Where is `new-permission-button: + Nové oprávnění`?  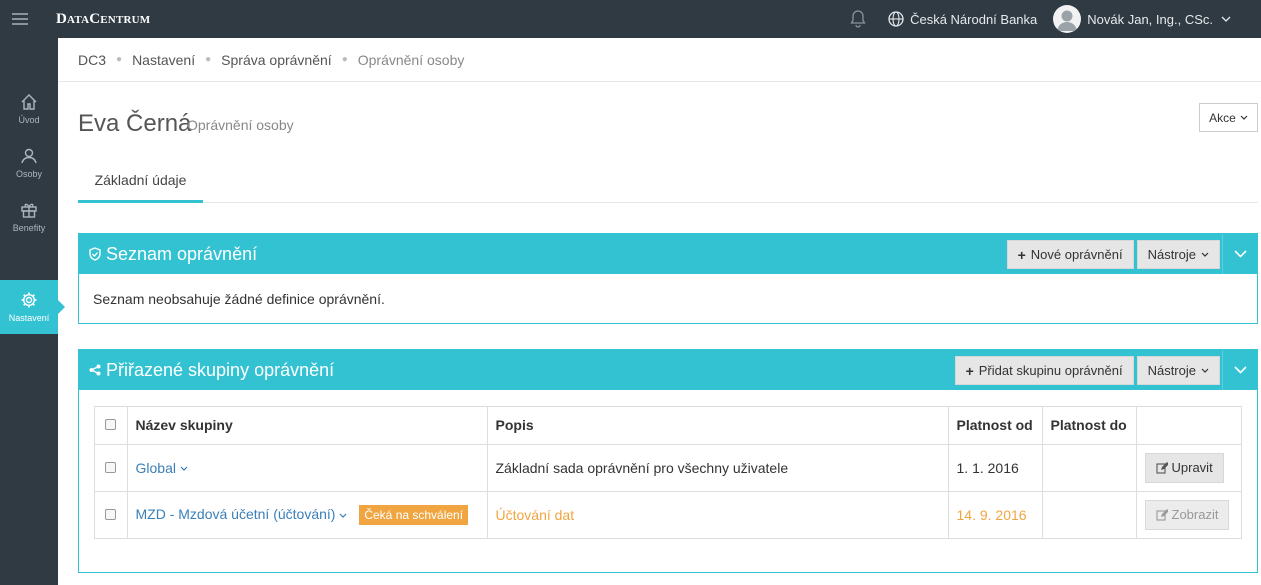 new-permission-button: + Nové oprávnění is located at coordinates (1070, 254).